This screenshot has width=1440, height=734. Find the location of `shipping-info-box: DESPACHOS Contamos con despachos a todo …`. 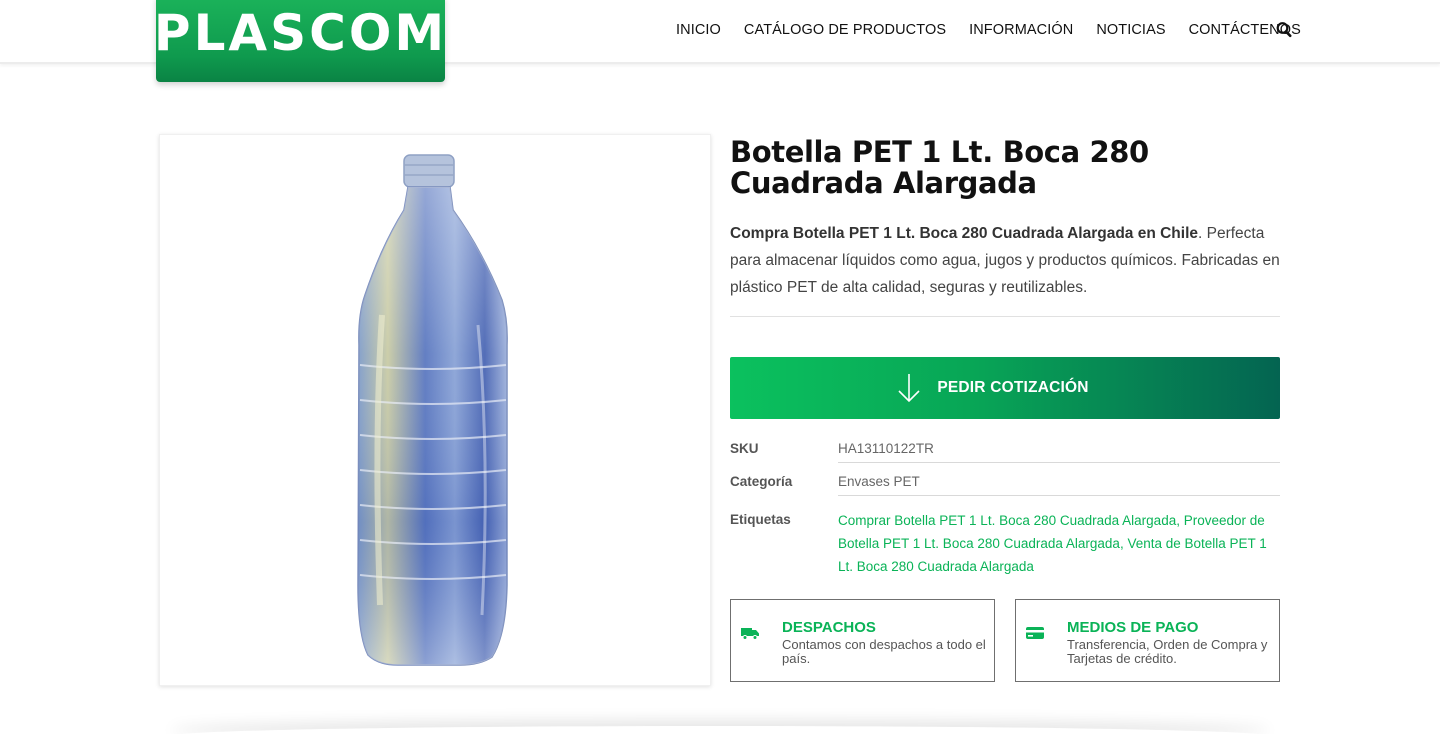

shipping-info-box: DESPACHOS Contamos con despachos a todo … is located at coordinates (862, 640).